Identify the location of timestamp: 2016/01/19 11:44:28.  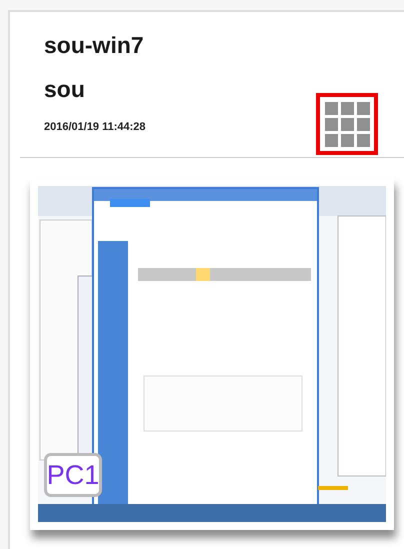
(95, 127).